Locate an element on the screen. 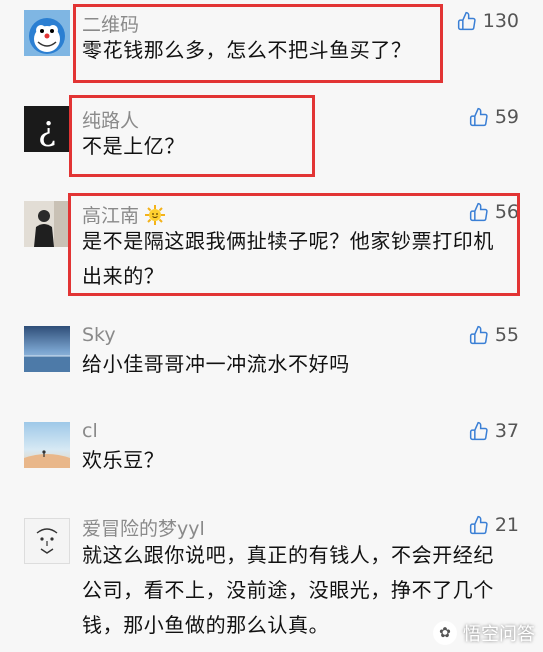 This screenshot has width=543, height=652. sun-emoji-icon is located at coordinates (155, 215).